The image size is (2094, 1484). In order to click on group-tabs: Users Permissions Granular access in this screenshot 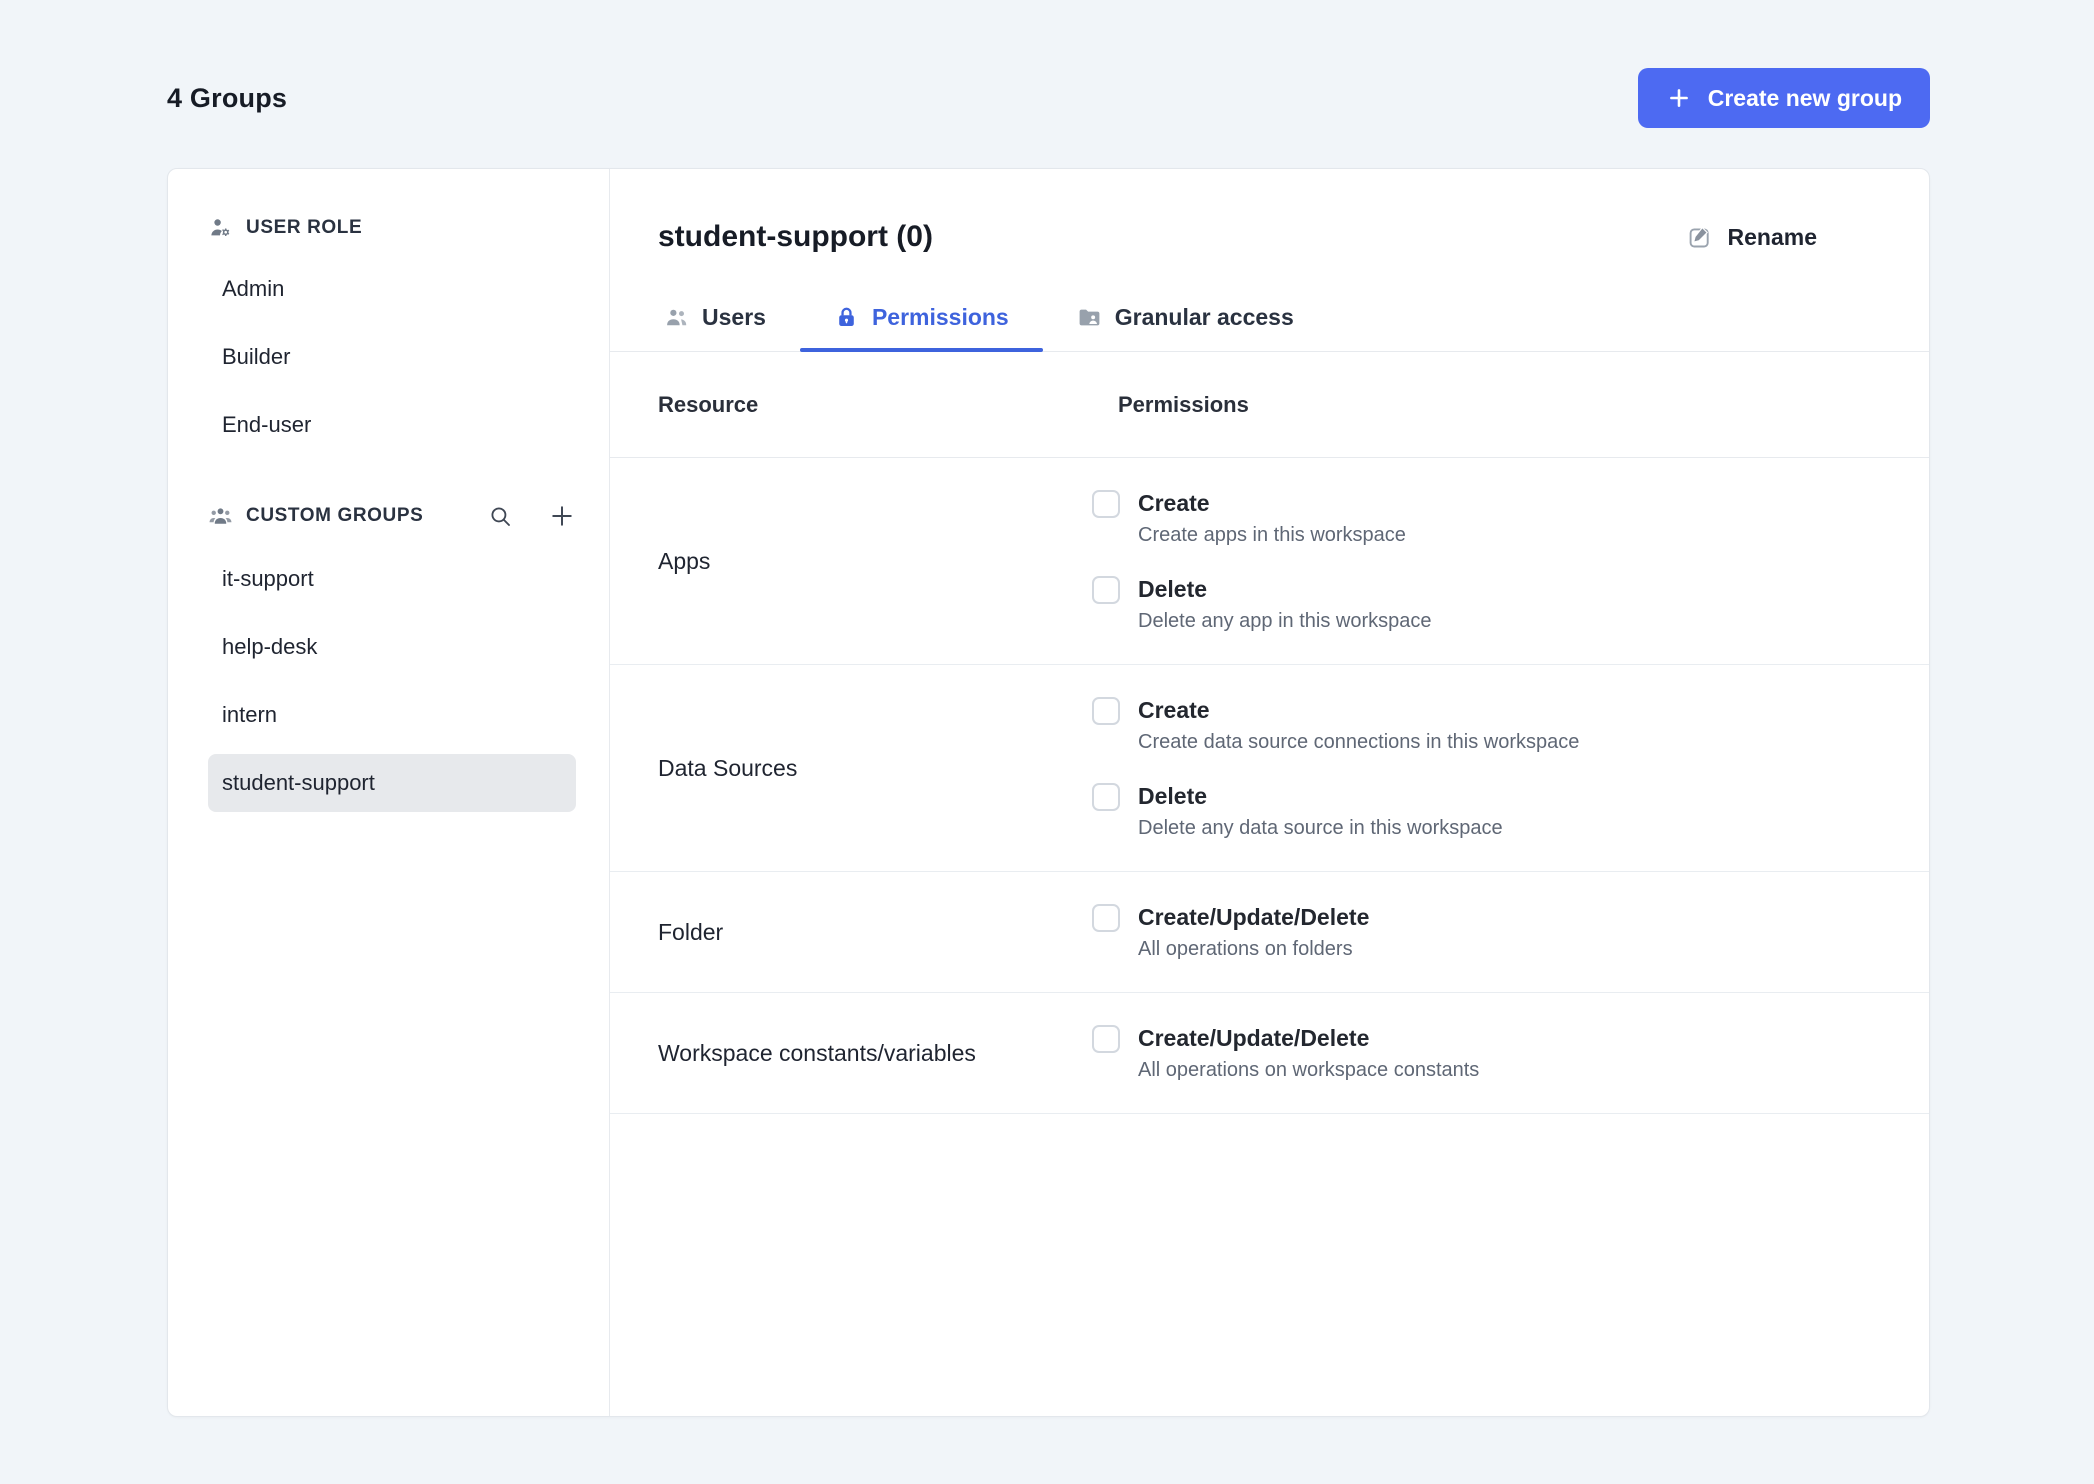, I will do `click(1269, 327)`.